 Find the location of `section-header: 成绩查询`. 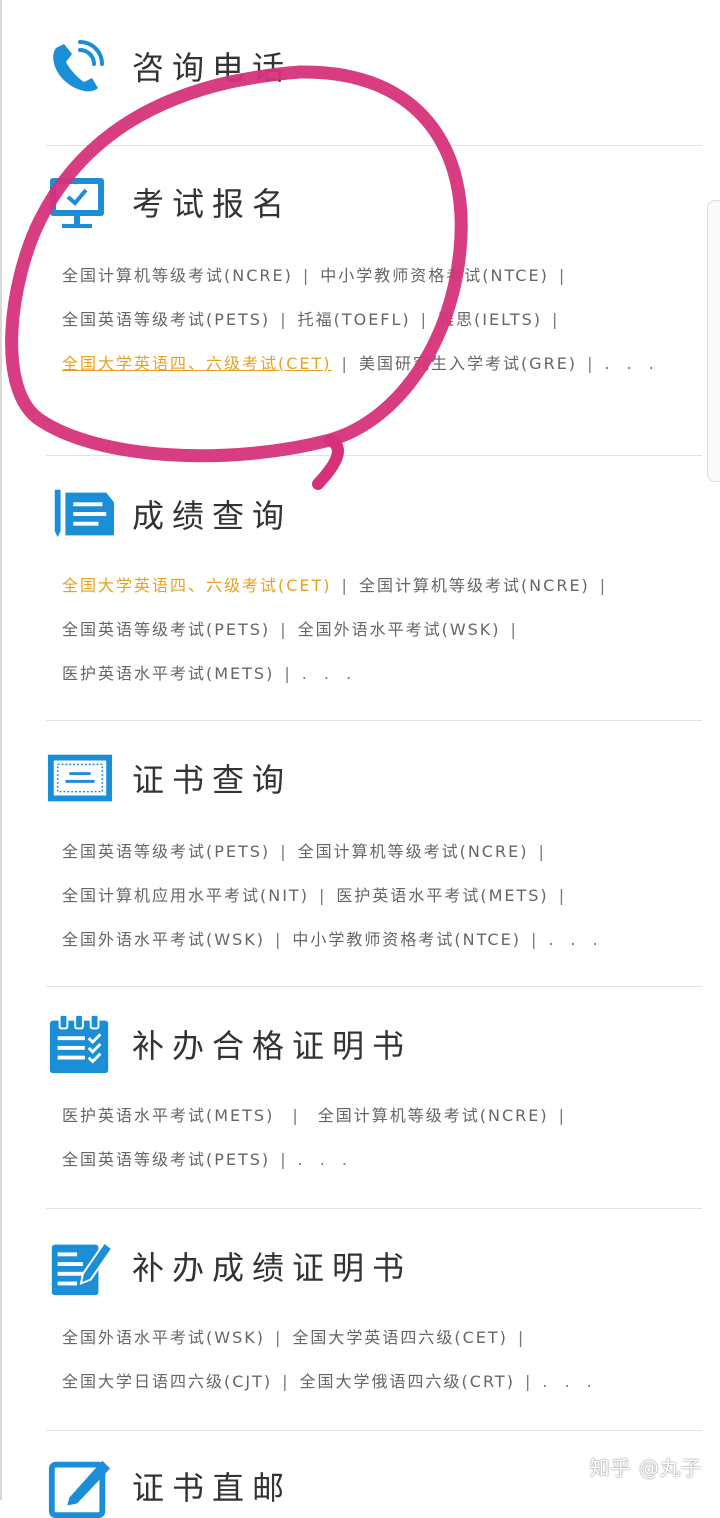

section-header: 成绩查询 is located at coordinates (169, 514).